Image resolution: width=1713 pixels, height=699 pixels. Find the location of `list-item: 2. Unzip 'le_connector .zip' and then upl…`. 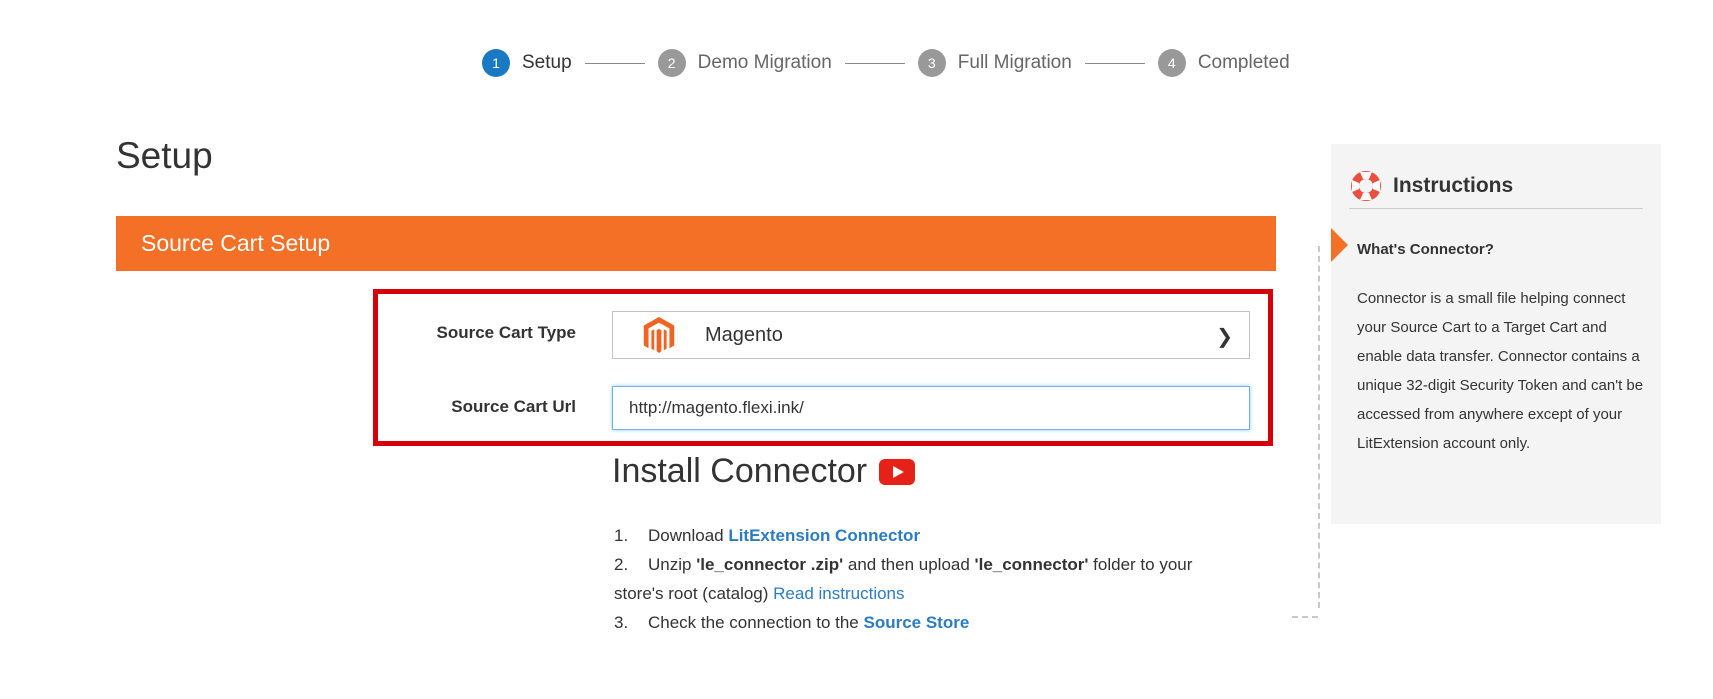

list-item: 2. Unzip 'le_connector .zip' and then upl… is located at coordinates (909, 579).